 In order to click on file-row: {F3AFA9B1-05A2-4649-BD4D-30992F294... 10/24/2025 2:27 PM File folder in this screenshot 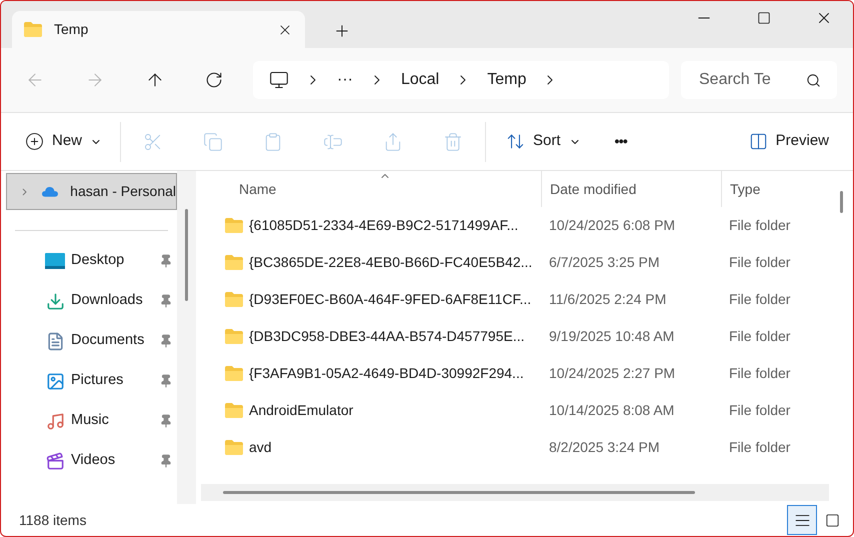, I will do `click(527, 373)`.